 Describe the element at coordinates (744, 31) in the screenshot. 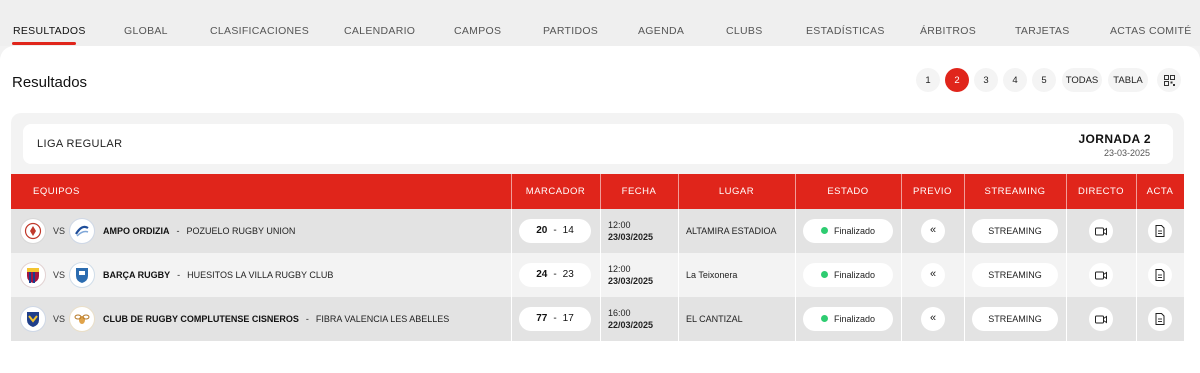

I see `tab-clubs: CLUBS` at that location.